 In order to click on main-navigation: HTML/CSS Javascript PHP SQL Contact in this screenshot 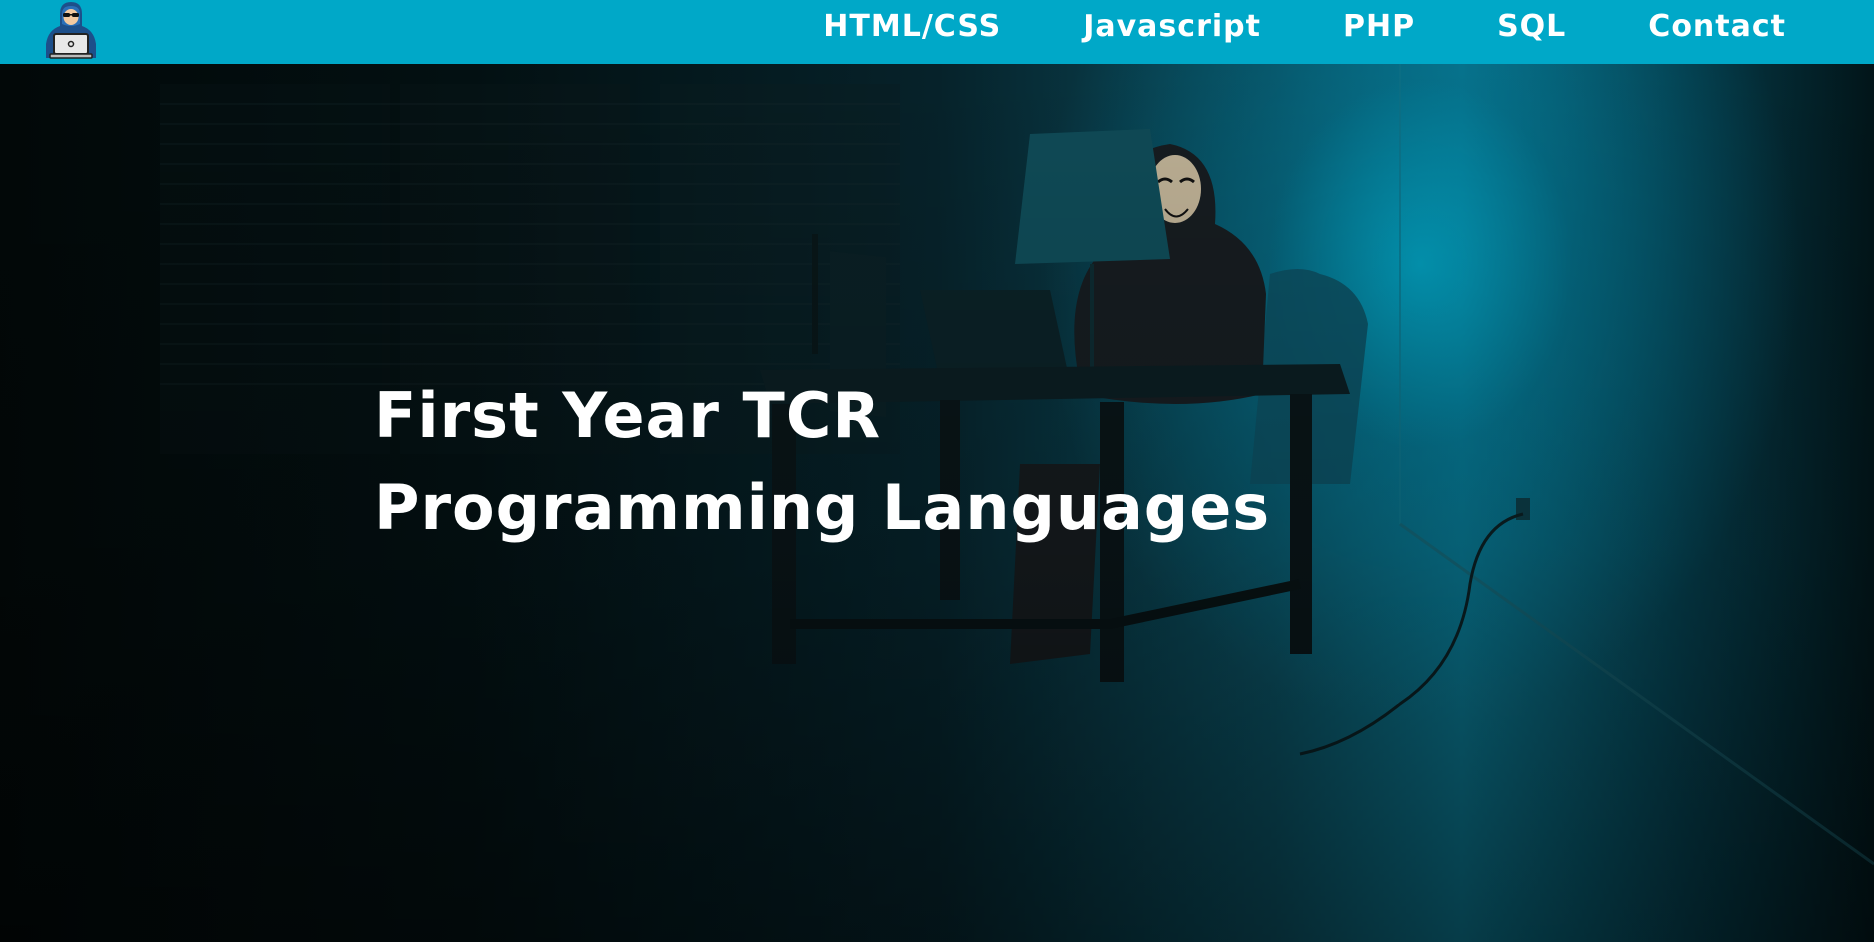, I will do `click(1348, 26)`.